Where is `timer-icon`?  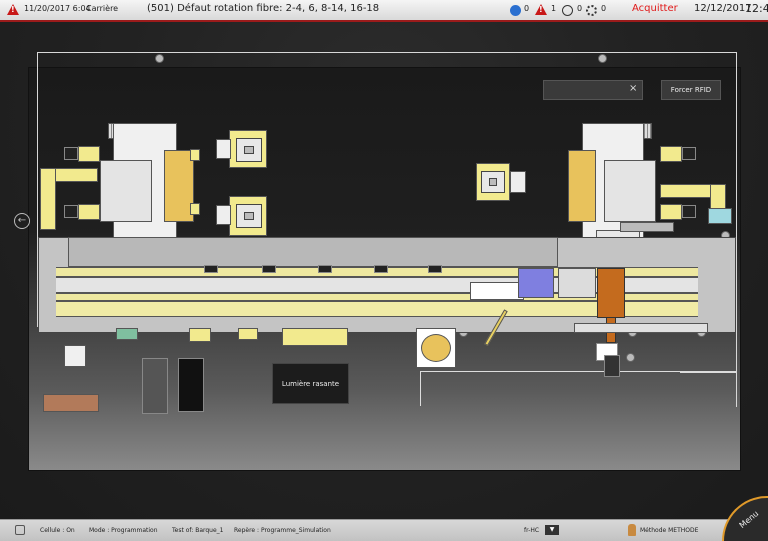 timer-icon is located at coordinates (567, 10).